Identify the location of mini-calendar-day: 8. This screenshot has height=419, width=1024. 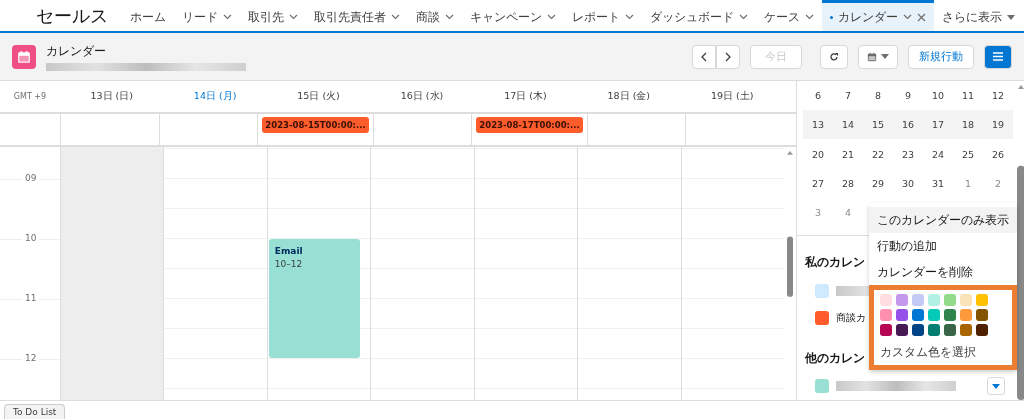
(878, 96).